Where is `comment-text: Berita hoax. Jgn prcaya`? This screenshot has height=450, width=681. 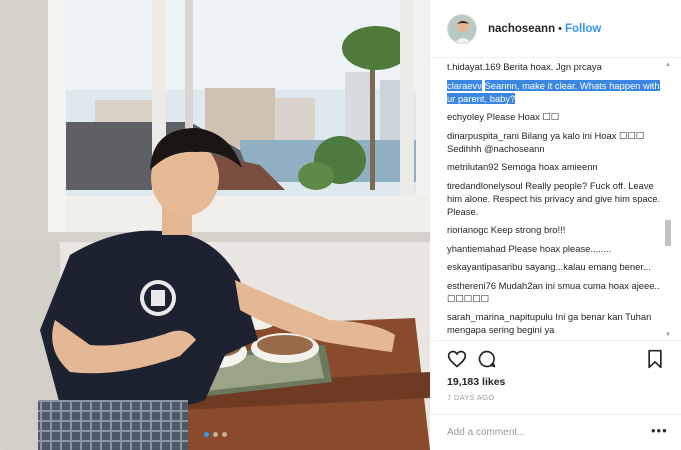
comment-text: Berita hoax. Jgn prcaya is located at coordinates (552, 66).